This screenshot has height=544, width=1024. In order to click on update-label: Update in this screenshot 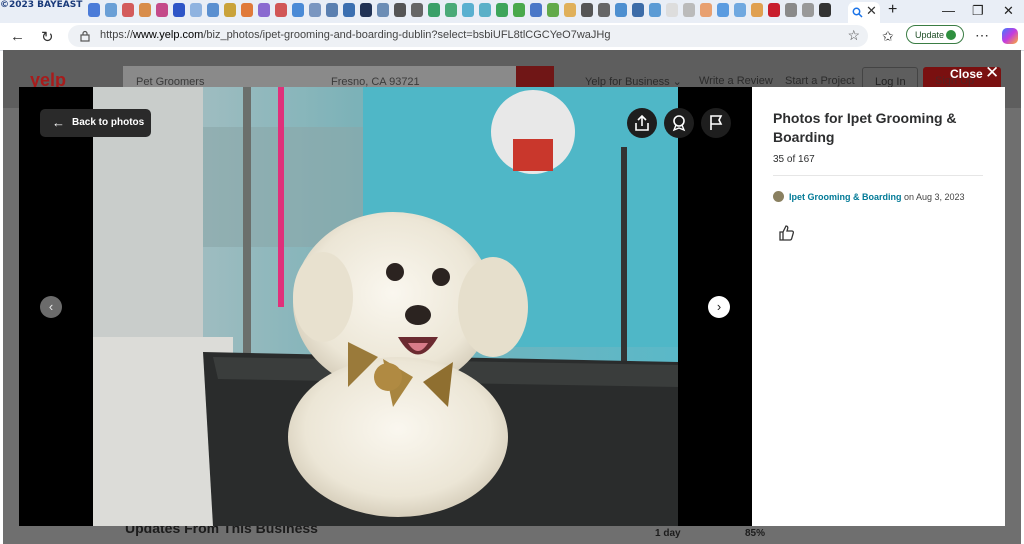, I will do `click(930, 35)`.